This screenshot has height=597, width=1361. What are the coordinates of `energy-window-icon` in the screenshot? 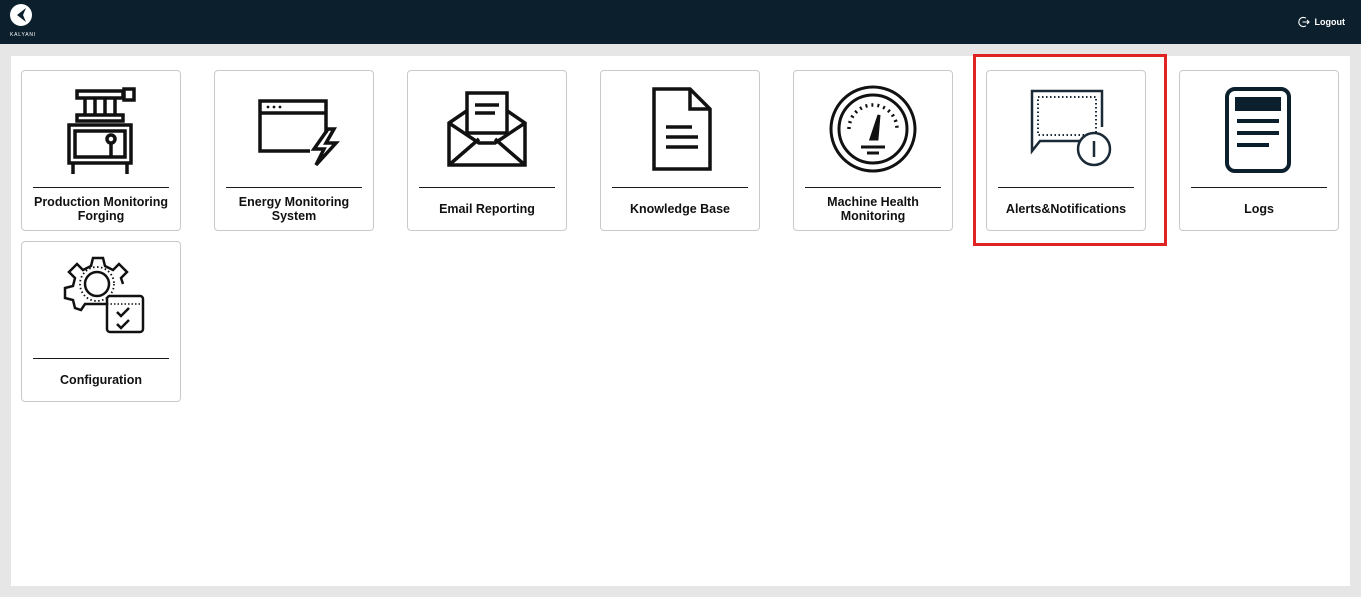 It's located at (294, 127).